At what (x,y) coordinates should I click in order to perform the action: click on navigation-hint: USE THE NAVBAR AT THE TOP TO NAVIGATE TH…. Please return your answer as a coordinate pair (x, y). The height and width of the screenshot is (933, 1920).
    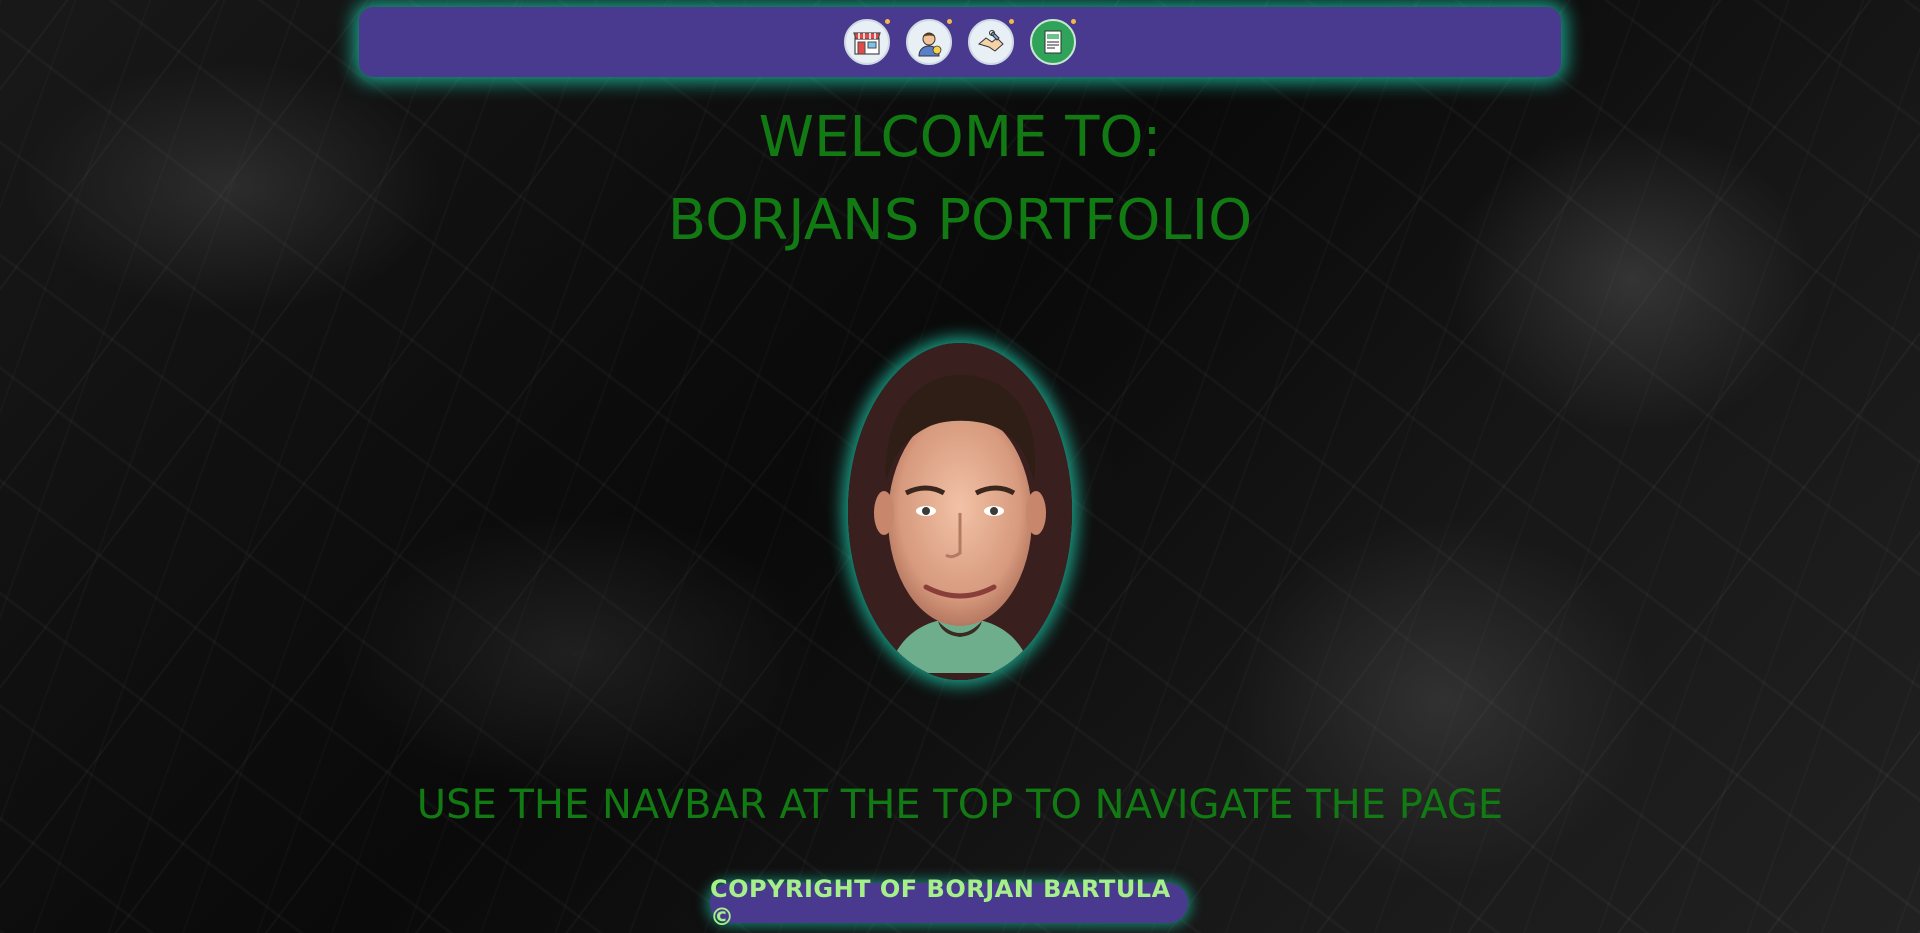
    Looking at the image, I should click on (960, 805).